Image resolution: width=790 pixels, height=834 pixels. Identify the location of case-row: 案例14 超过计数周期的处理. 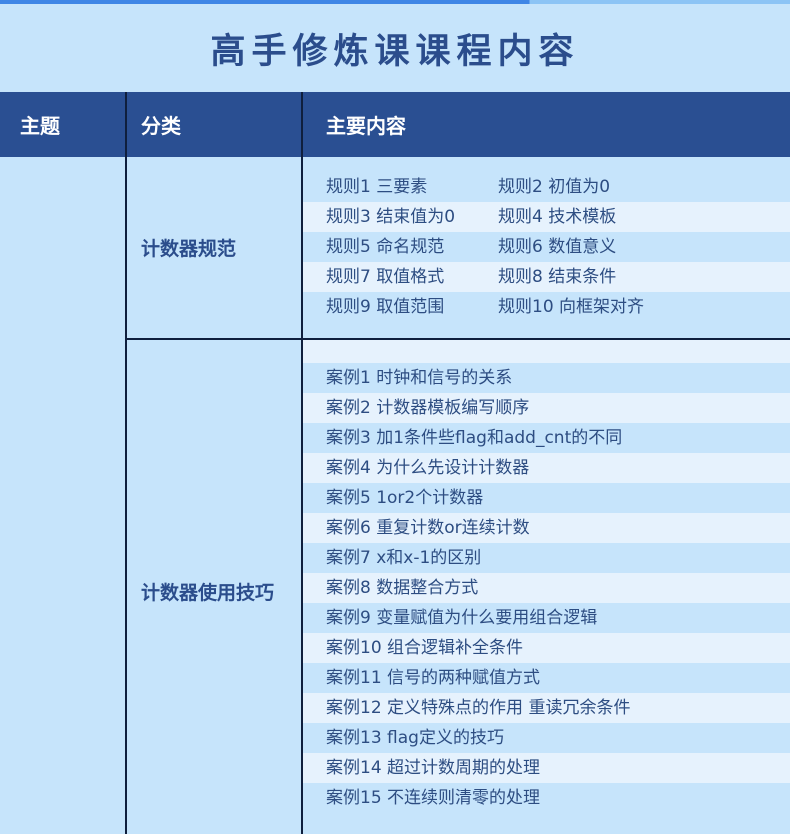
(546, 768).